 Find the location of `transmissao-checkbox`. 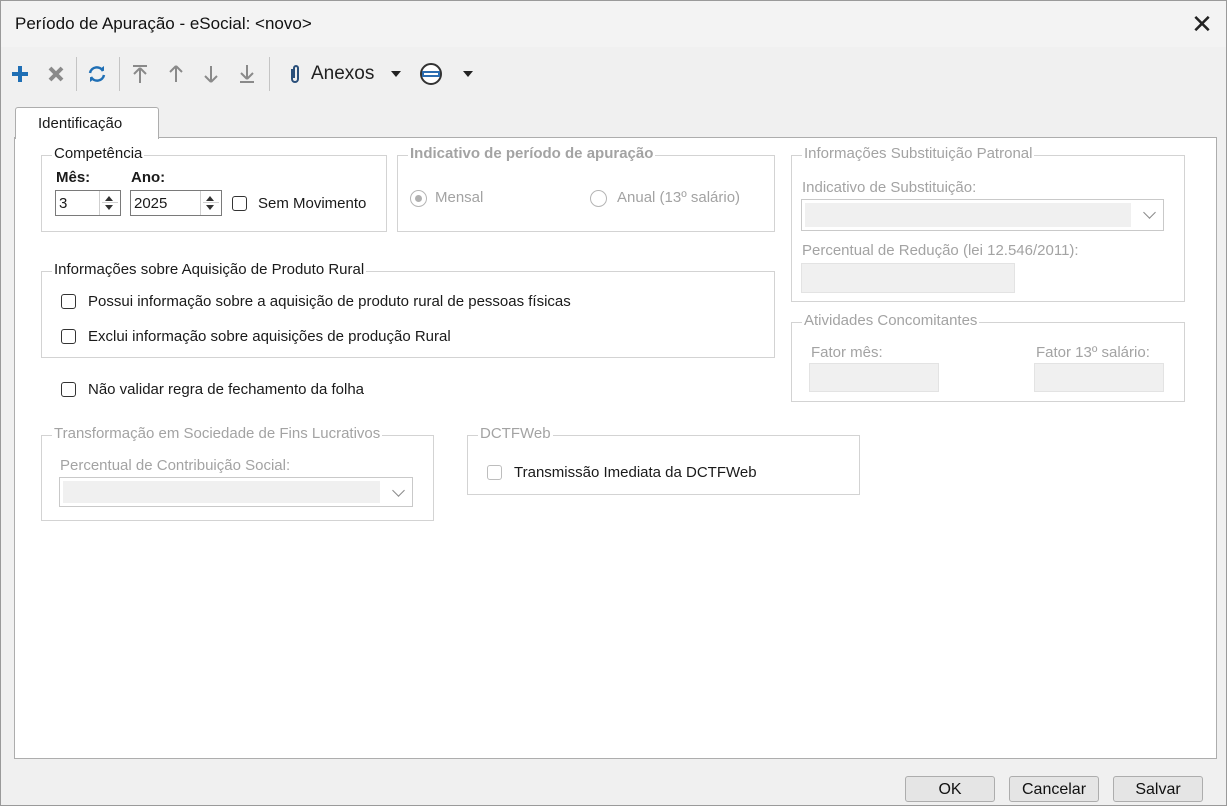

transmissao-checkbox is located at coordinates (494, 472).